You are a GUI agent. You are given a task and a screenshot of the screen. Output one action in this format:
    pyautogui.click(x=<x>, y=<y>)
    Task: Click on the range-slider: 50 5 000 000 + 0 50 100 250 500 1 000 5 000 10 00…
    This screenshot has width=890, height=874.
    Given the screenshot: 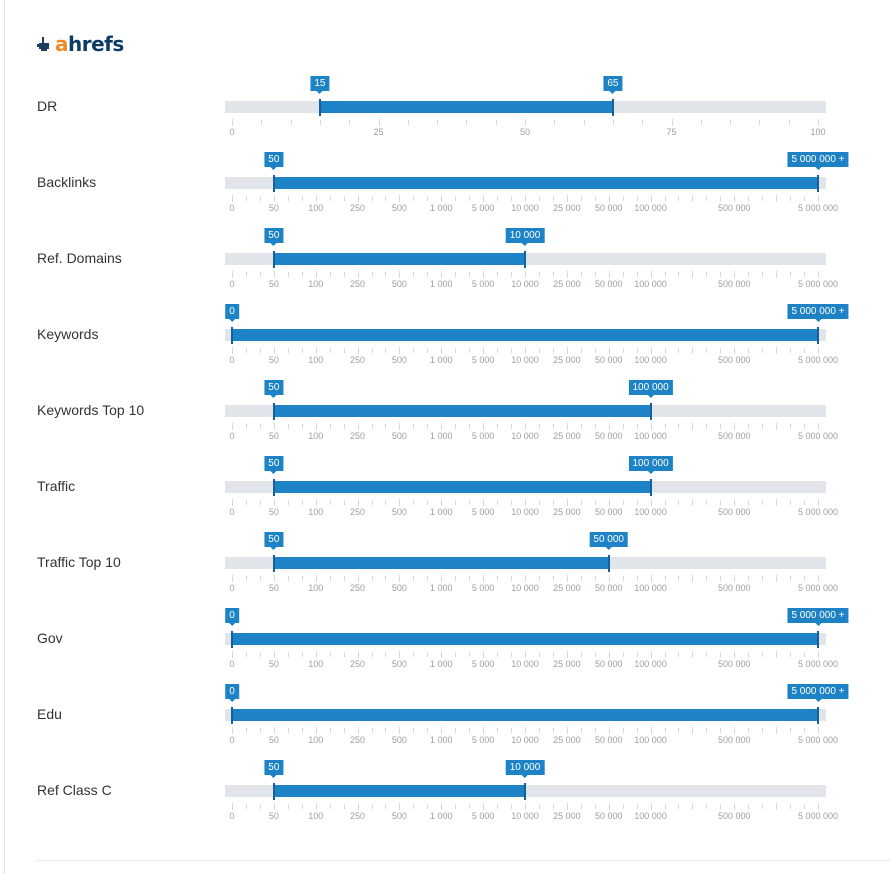 What is the action you would take?
    pyautogui.click(x=537, y=182)
    